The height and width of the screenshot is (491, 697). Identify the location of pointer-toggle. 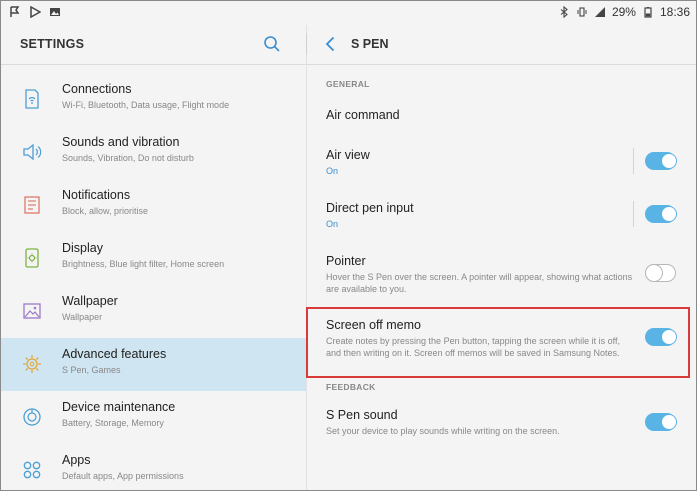
(660, 272).